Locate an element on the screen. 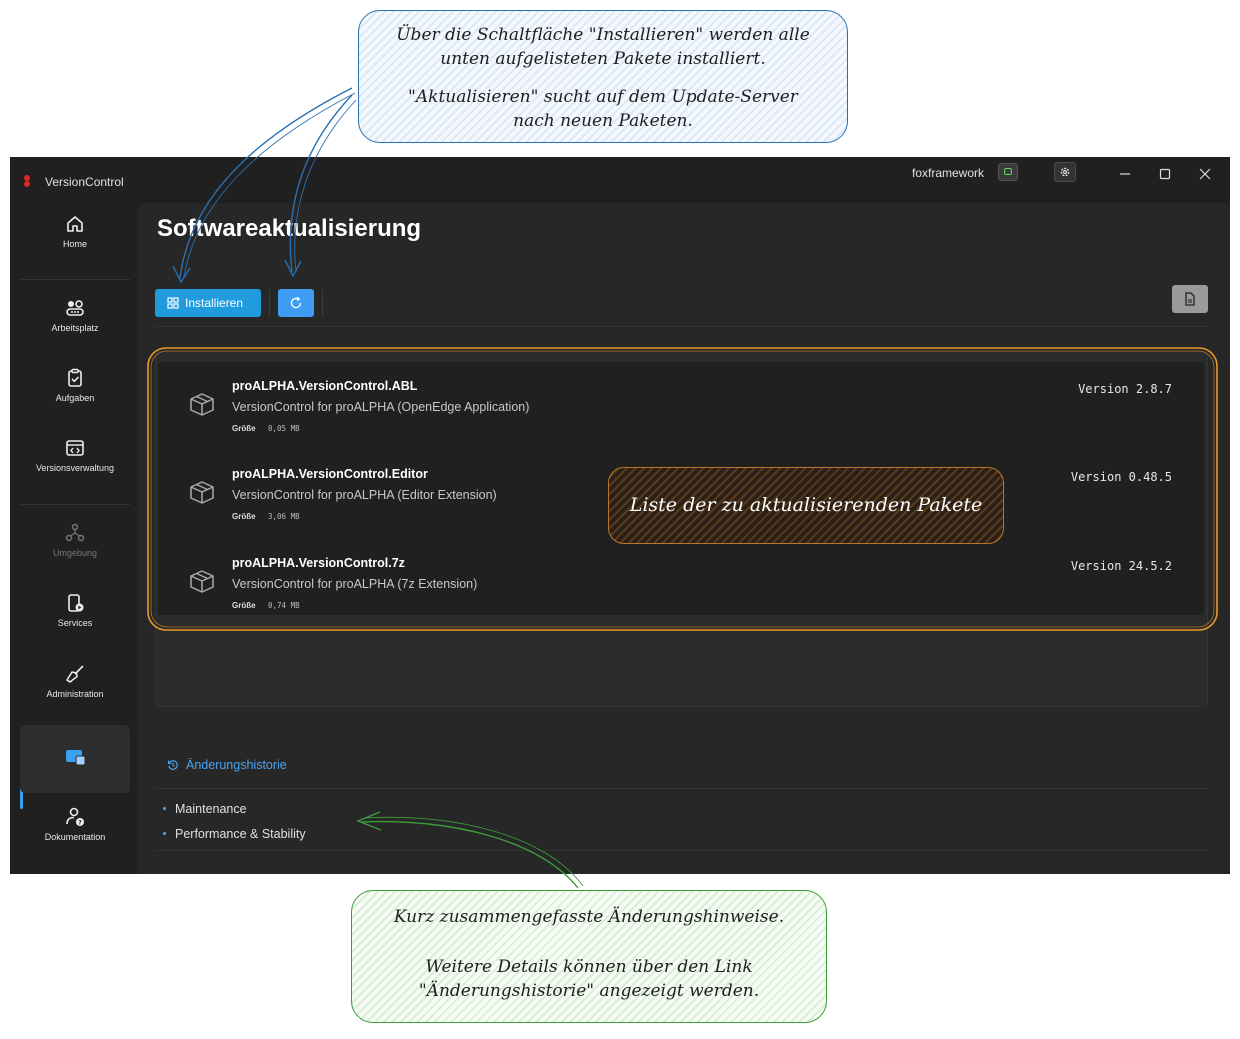  callout-text: Kurz zusammengefasste Änderungshinweise. is located at coordinates (589, 917).